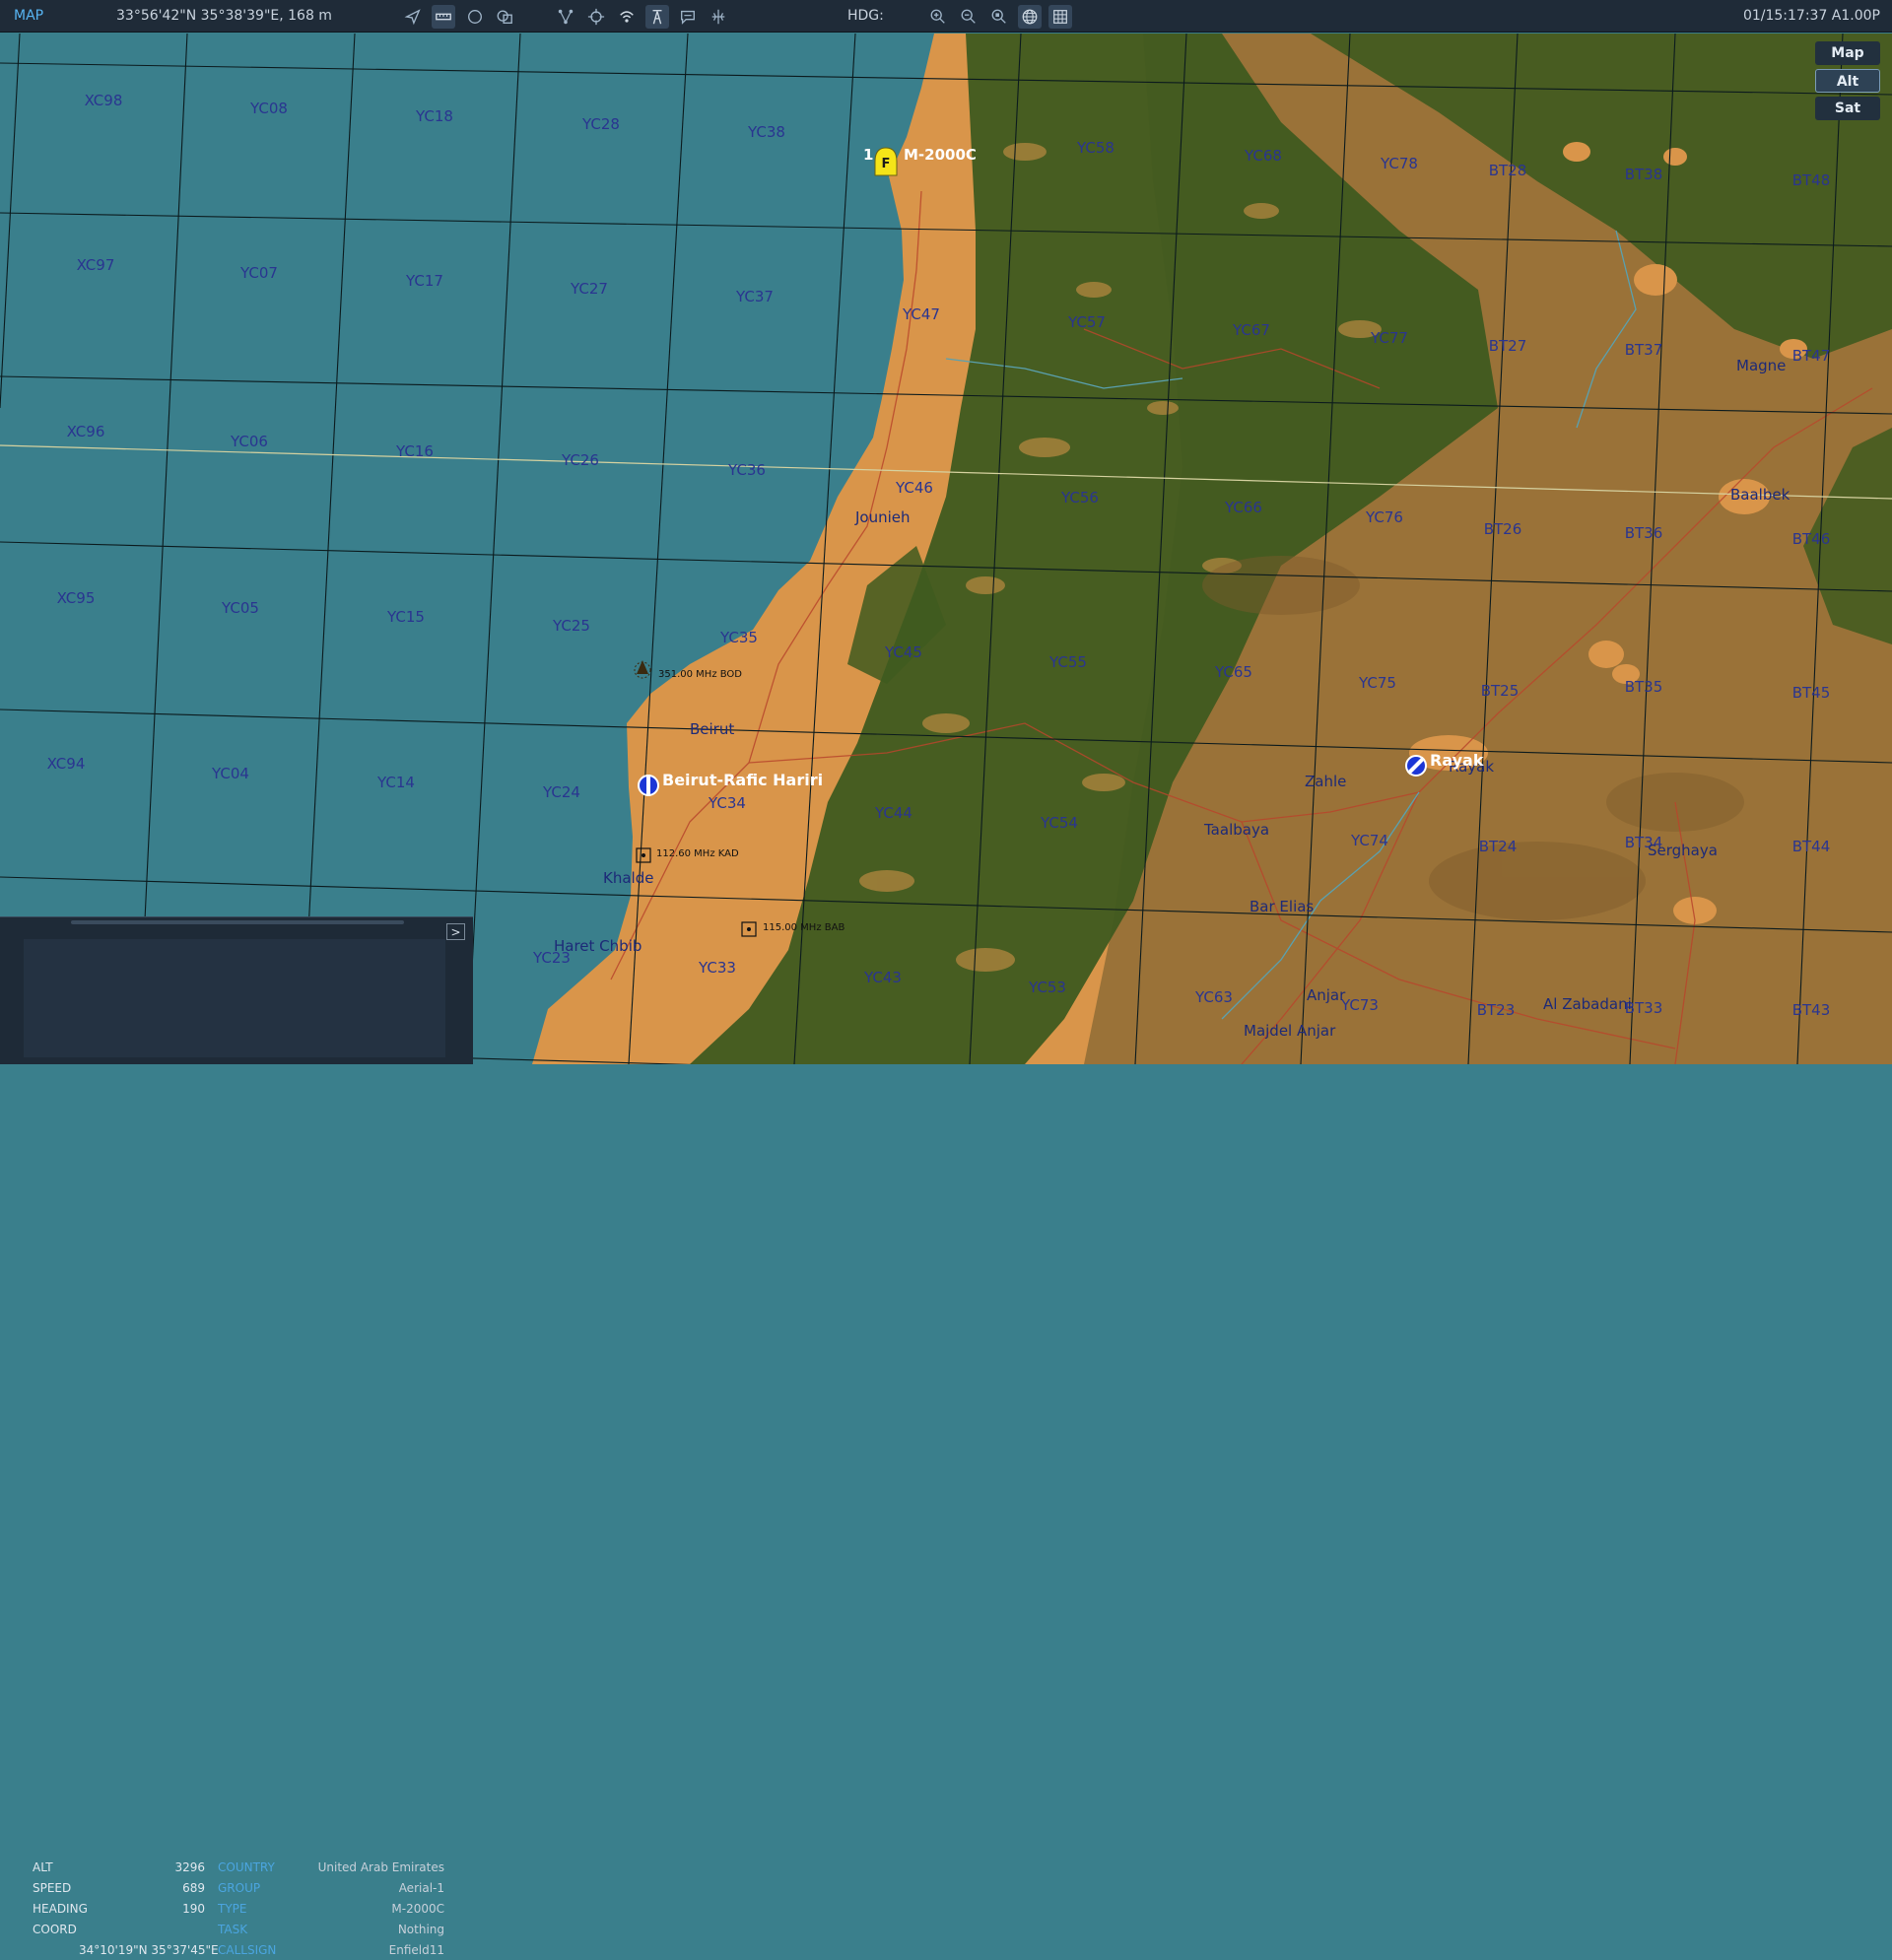  What do you see at coordinates (1761, 365) in the screenshot?
I see `place-label-magne: Magne` at bounding box center [1761, 365].